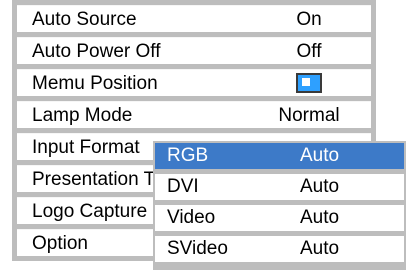 The image size is (411, 270). I want to click on submenu-item-label: DVI, so click(183, 186).